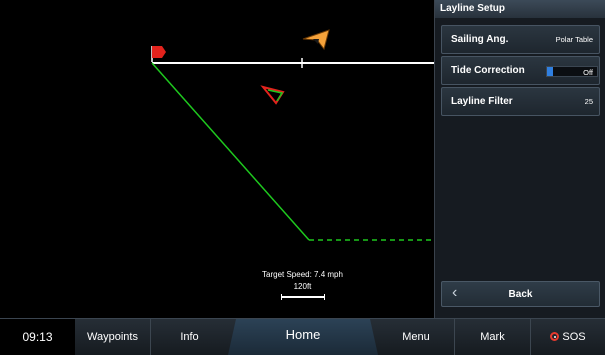 This screenshot has height=355, width=605. What do you see at coordinates (302, 297) in the screenshot?
I see `scale-bar` at bounding box center [302, 297].